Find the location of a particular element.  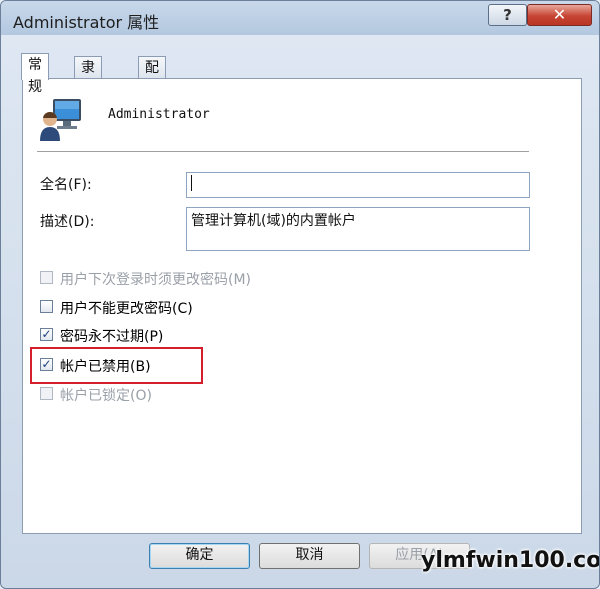

help-button: ? is located at coordinates (507, 15).